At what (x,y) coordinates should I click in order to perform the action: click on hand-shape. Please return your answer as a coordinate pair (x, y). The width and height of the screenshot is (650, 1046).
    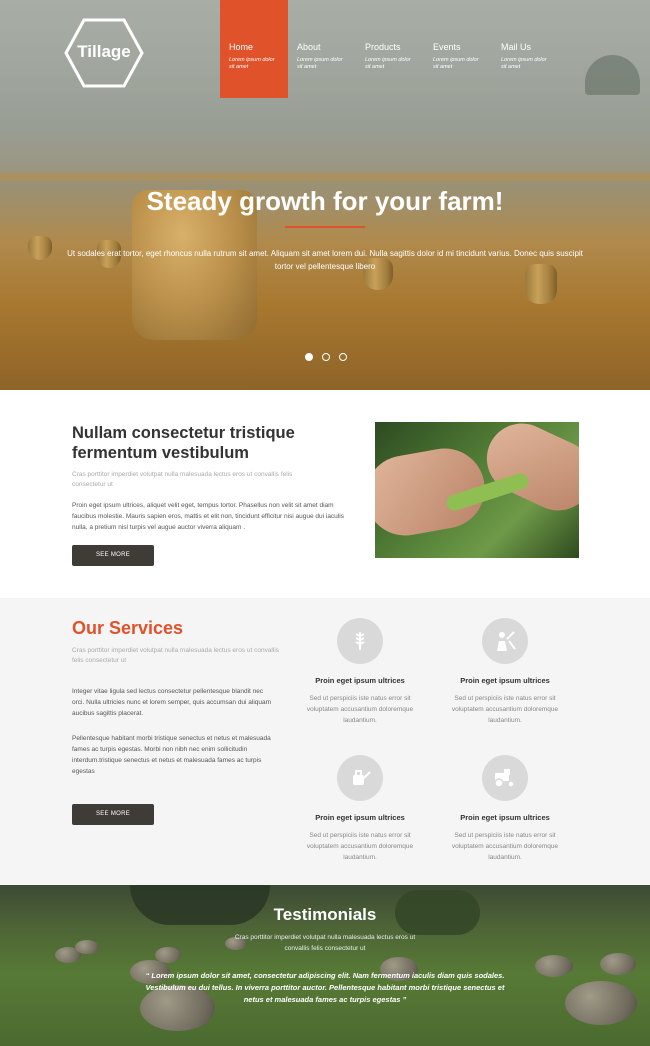
    Looking at the image, I should click on (527, 472).